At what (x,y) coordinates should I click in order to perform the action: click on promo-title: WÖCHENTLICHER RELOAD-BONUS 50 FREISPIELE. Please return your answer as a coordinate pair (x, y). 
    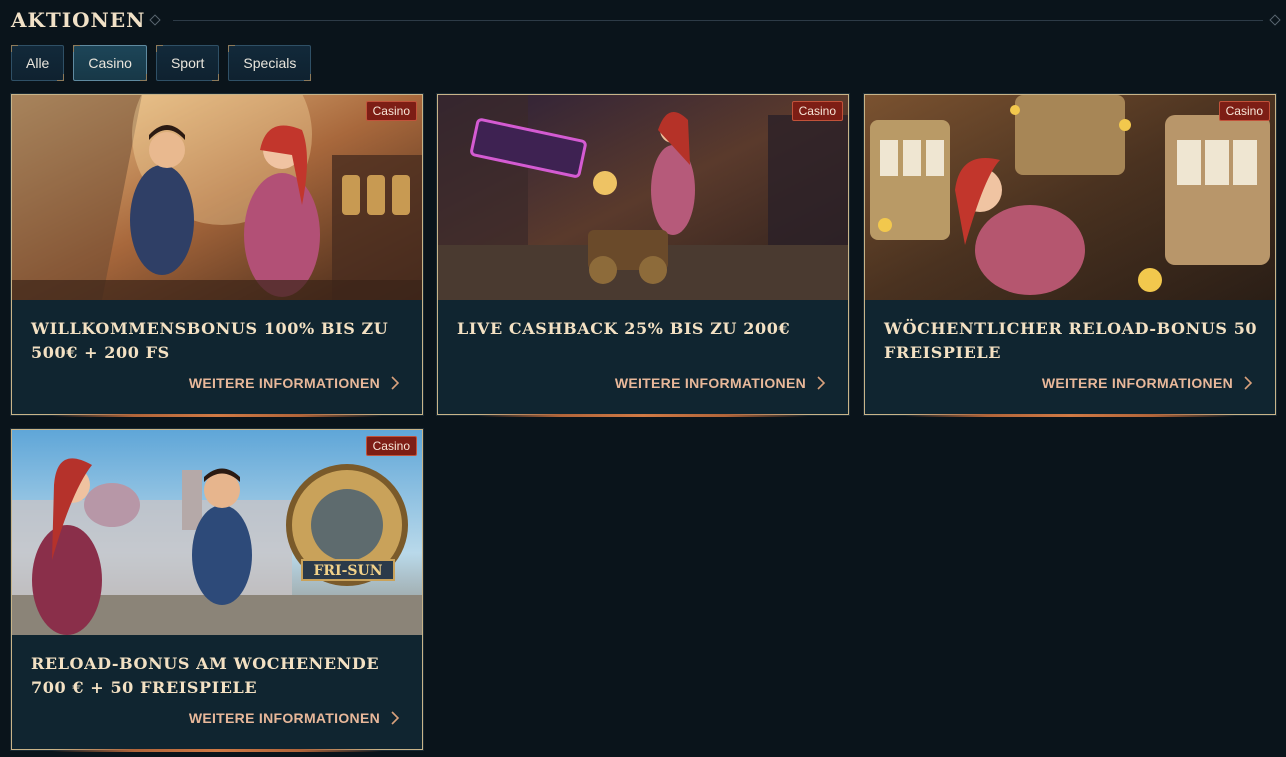
    Looking at the image, I should click on (1071, 340).